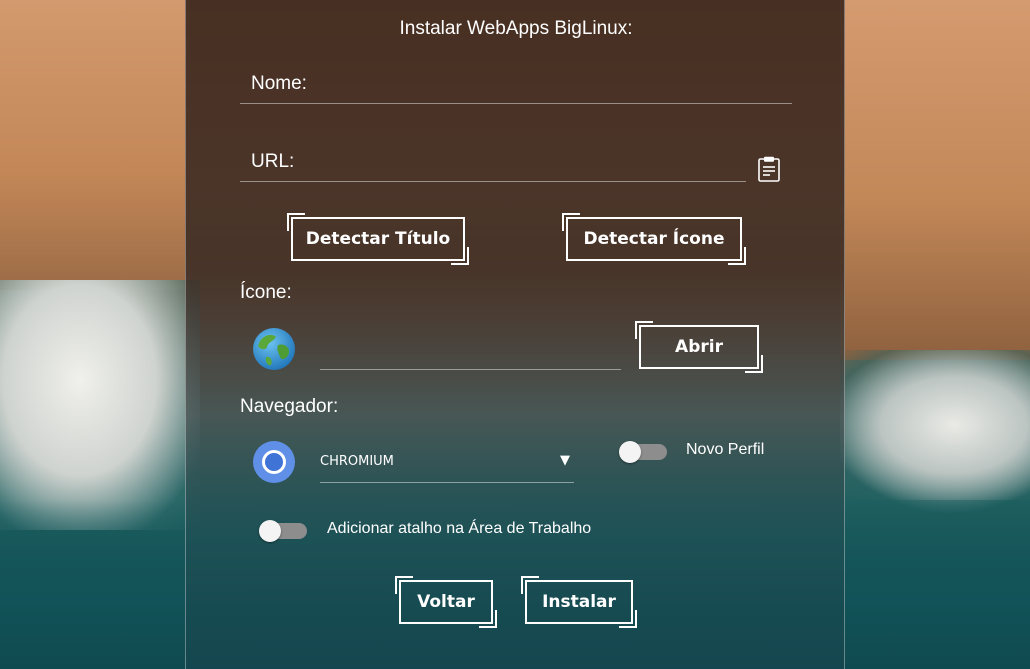 The width and height of the screenshot is (1030, 669). Describe the element at coordinates (935, 180) in the screenshot. I see `background-sand-right` at that location.